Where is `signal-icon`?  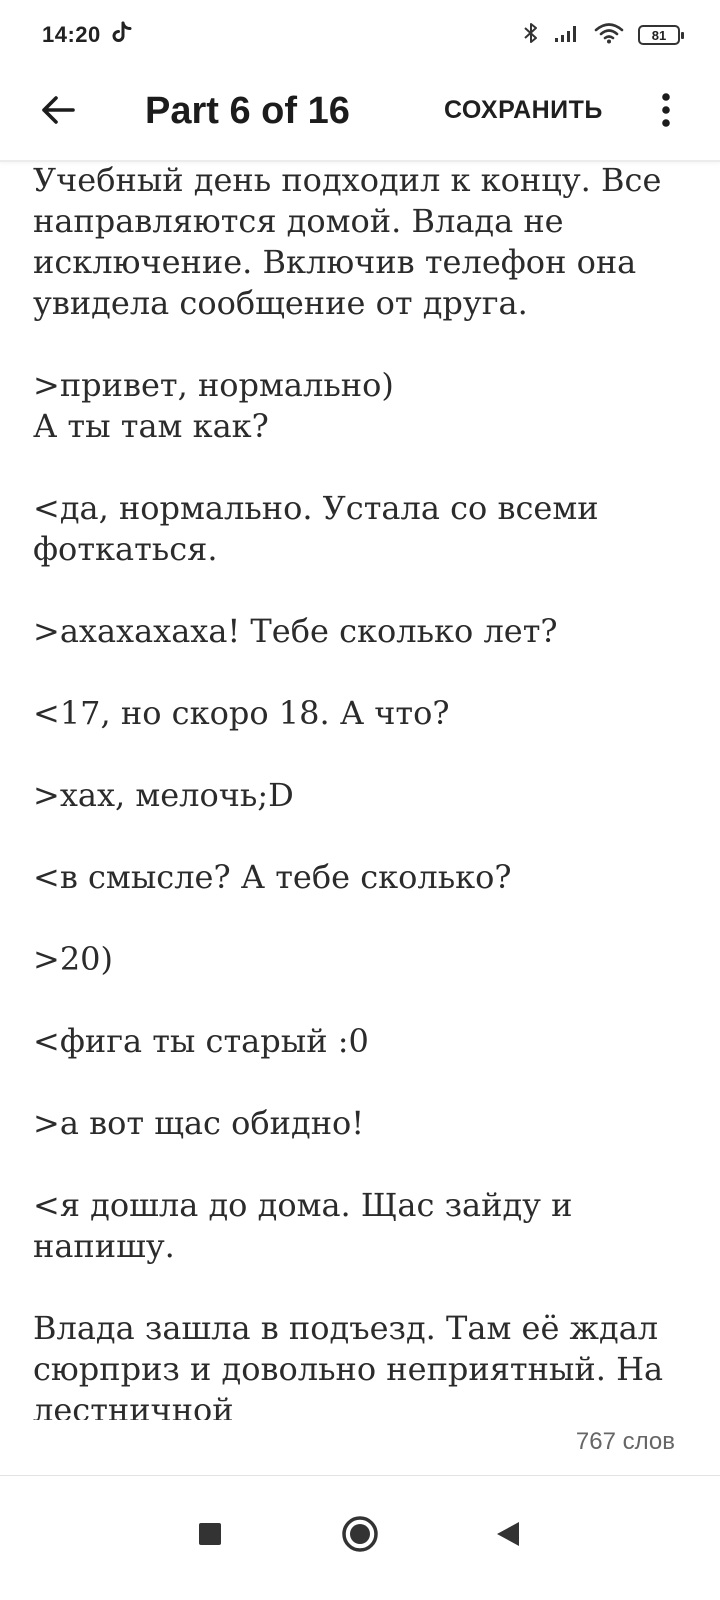 signal-icon is located at coordinates (567, 35).